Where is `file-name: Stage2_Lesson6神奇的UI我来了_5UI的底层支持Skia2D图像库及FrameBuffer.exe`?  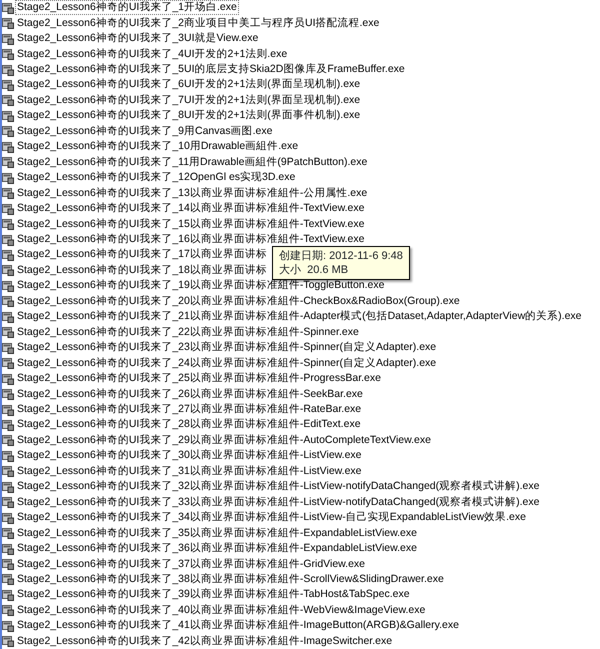 file-name: Stage2_Lesson6神奇的UI我来了_5UI的底层支持Skia2D图像库及FrameBuffer.exe is located at coordinates (211, 70).